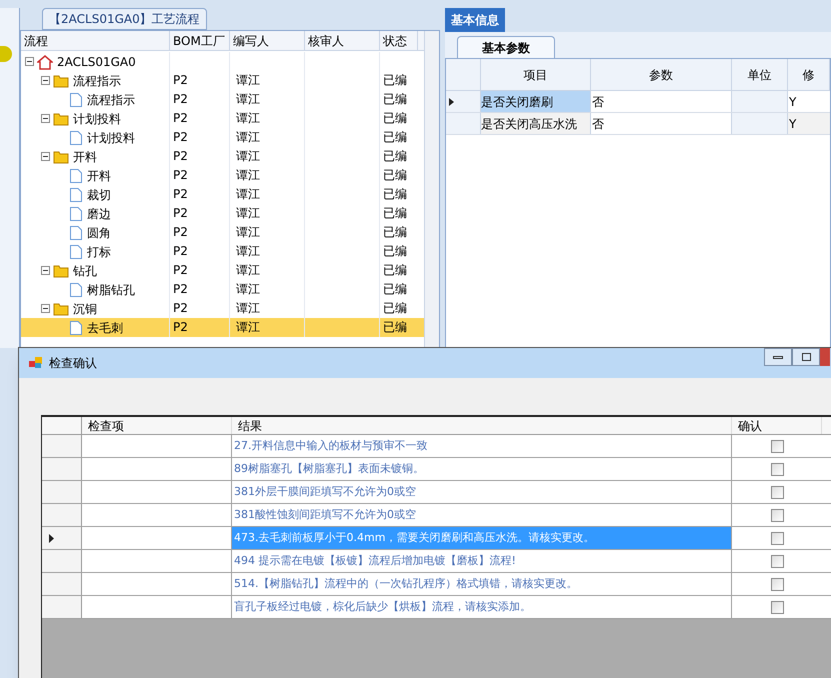 This screenshot has height=678, width=831. What do you see at coordinates (222, 327) in the screenshot?
I see `tree-row: 去毛刺 P2 谭江 已编` at bounding box center [222, 327].